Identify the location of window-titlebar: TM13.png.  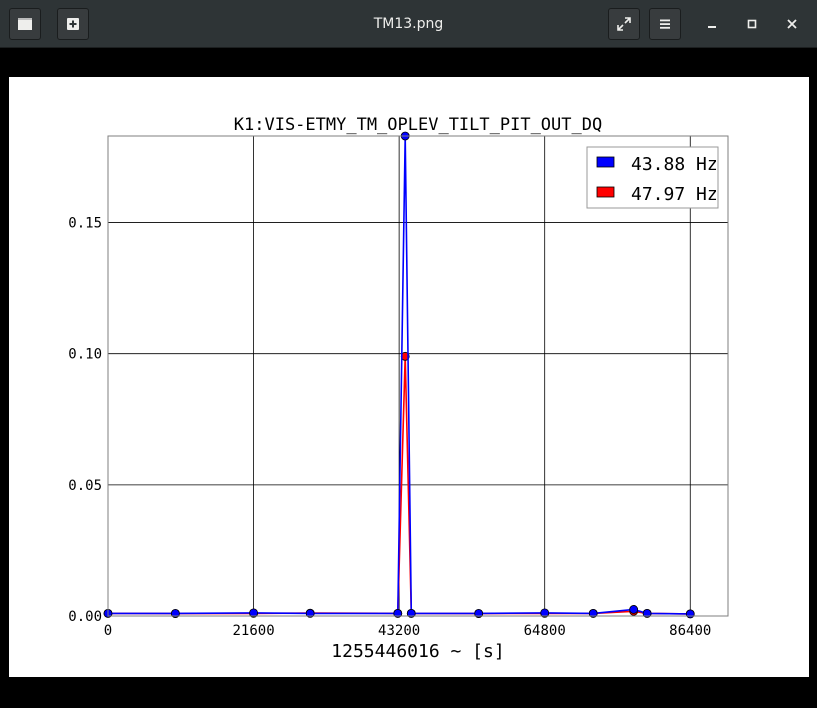
(408, 24).